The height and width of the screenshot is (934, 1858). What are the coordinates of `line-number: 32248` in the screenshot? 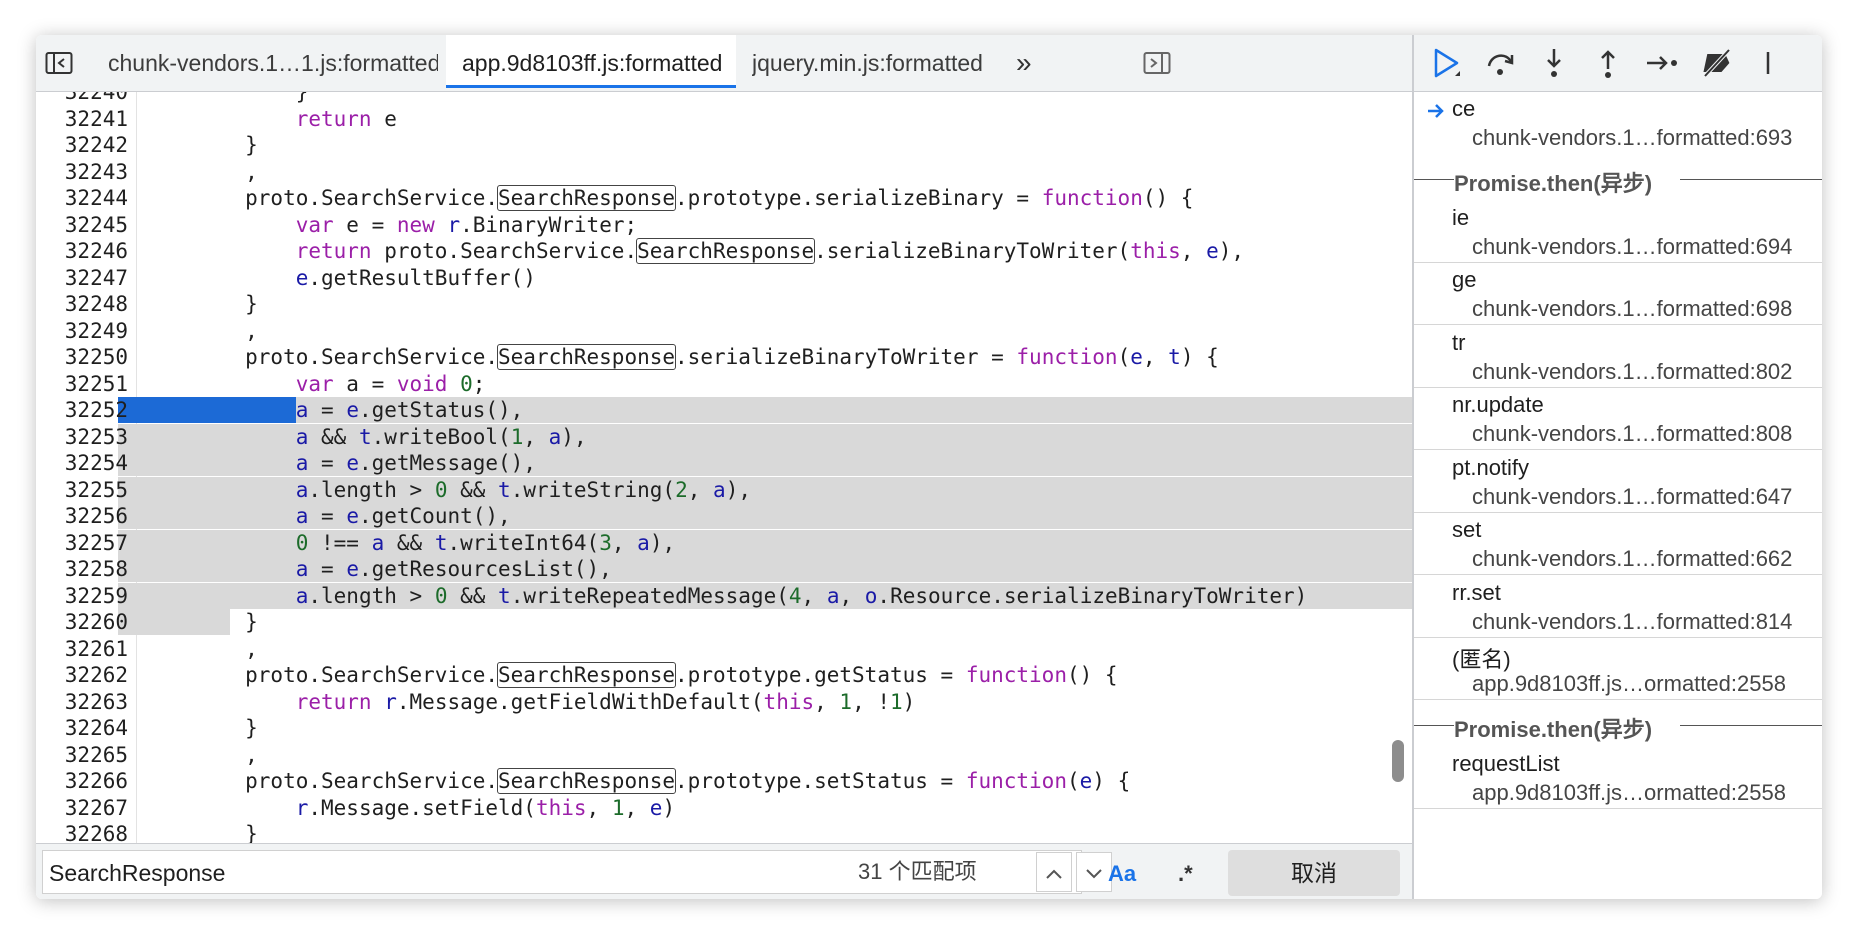 It's located at (82, 304).